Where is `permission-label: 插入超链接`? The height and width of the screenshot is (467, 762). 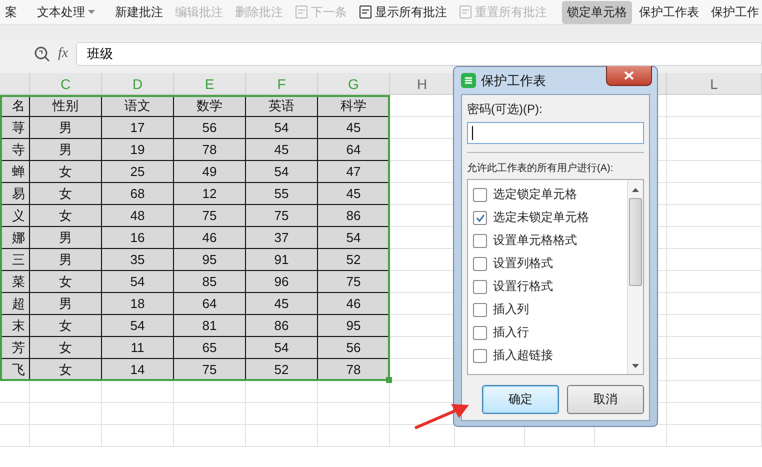 permission-label: 插入超链接 is located at coordinates (523, 355).